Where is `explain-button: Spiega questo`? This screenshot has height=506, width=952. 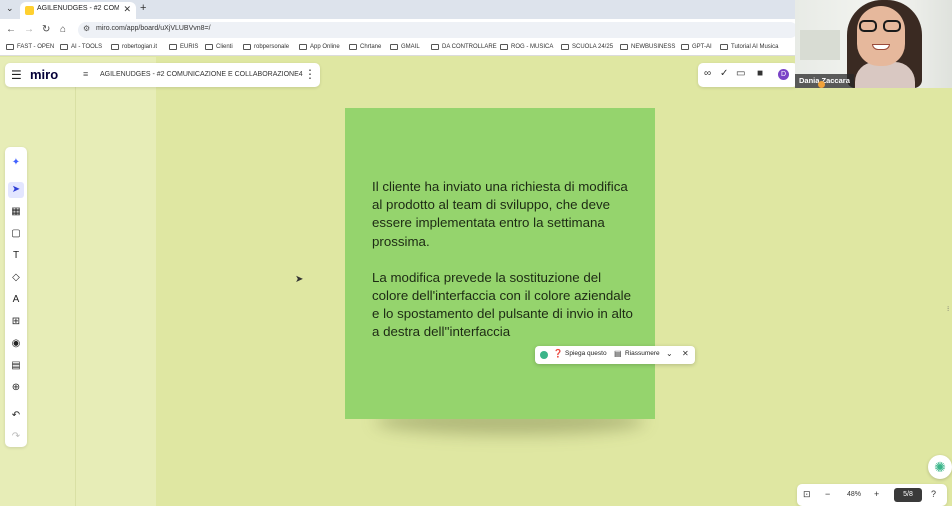 explain-button: Spiega questo is located at coordinates (586, 353).